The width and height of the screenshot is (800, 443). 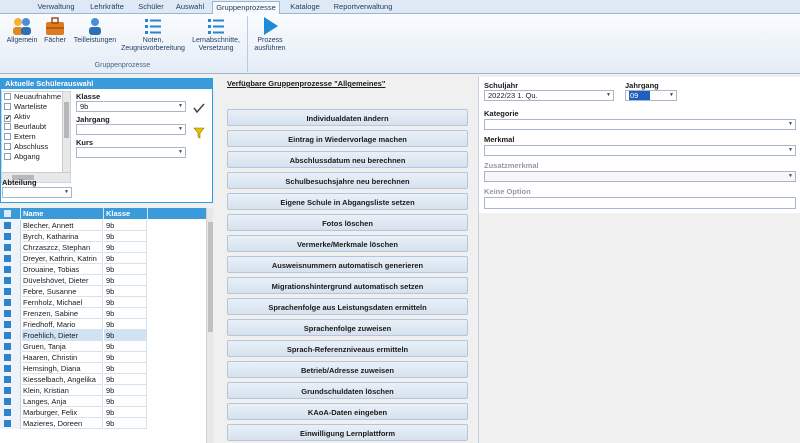 I want to click on table-row: Hemsingh, Diana 9b, so click(x=103, y=368).